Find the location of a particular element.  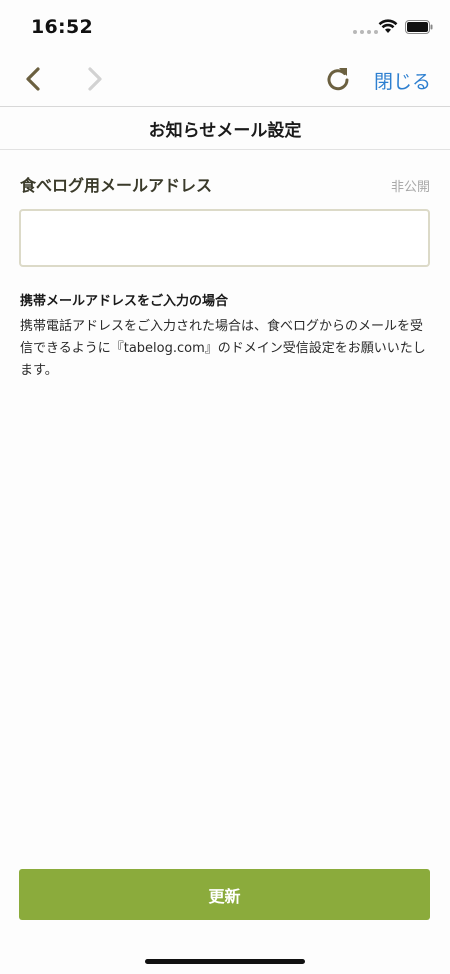

wifi-icon is located at coordinates (388, 26).